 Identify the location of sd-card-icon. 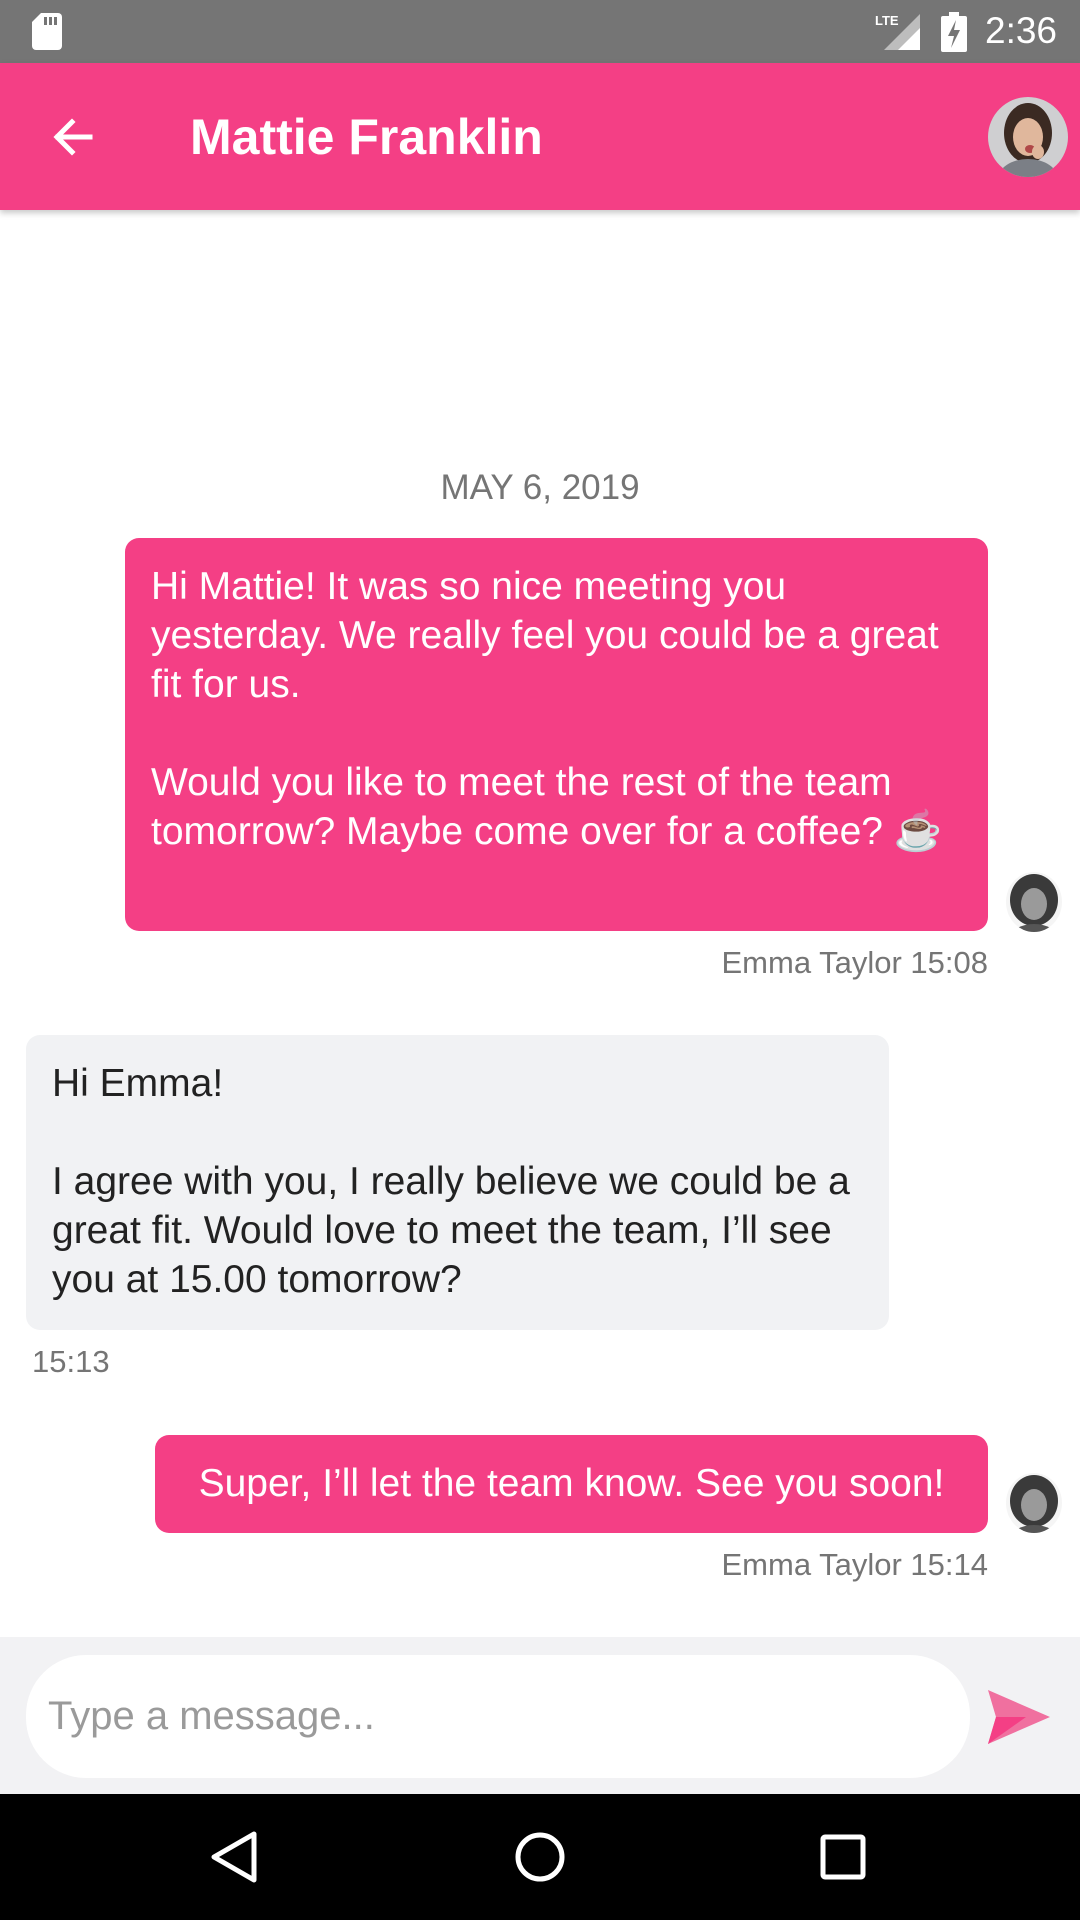
(47, 31).